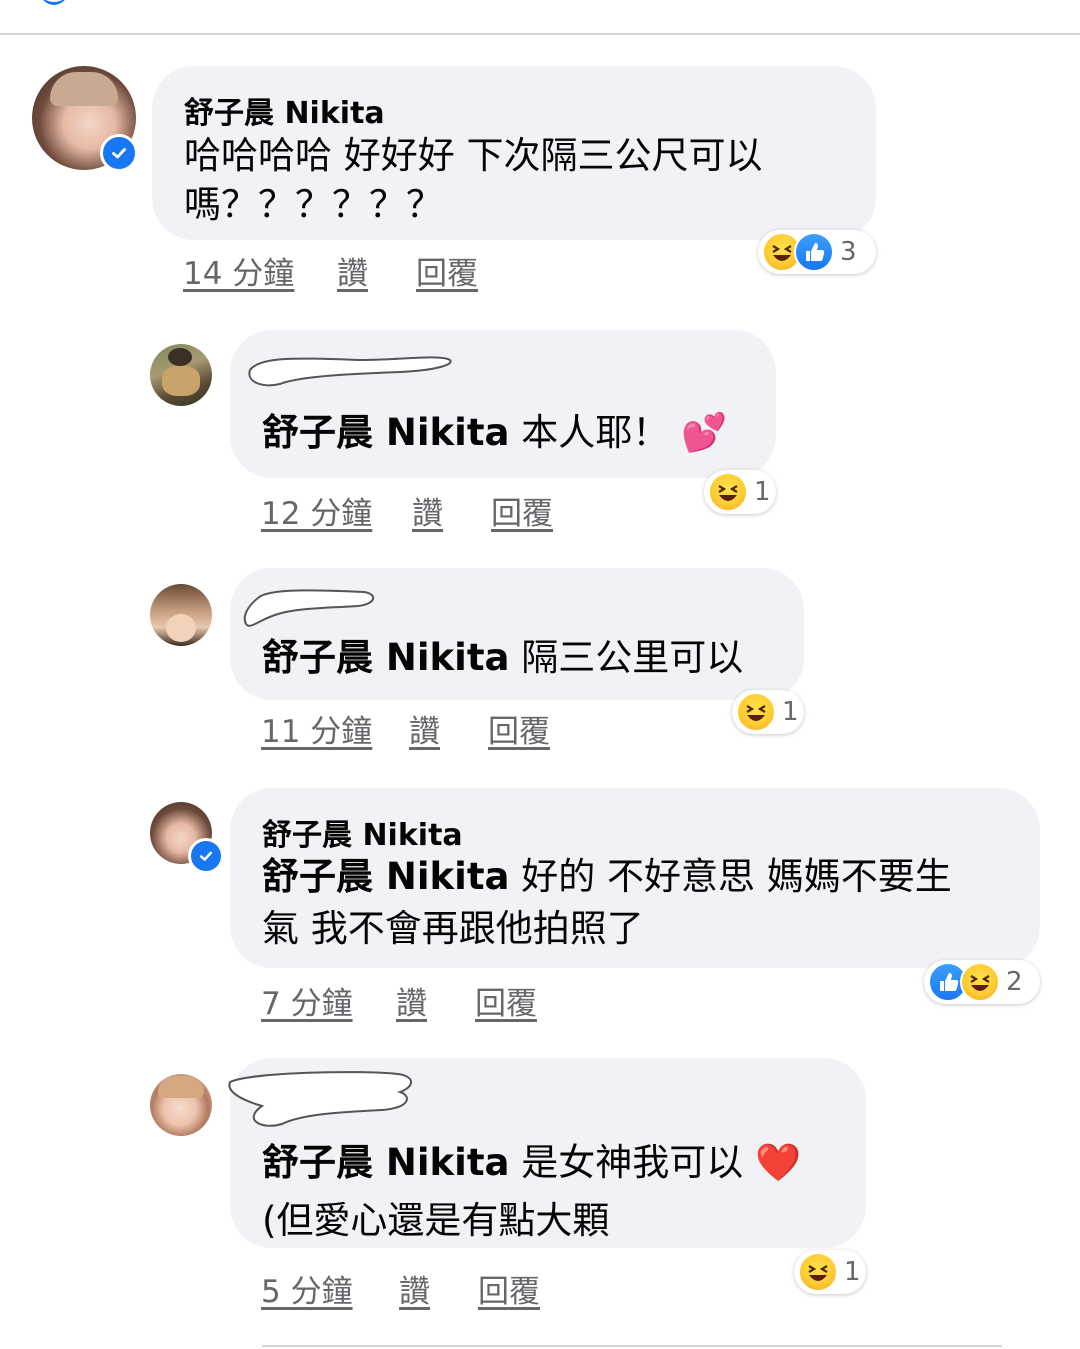 This screenshot has width=1080, height=1349. I want to click on comment-text-line-1: 舒子晨 Nikita 是女神我可以 ❤️, so click(532, 1162).